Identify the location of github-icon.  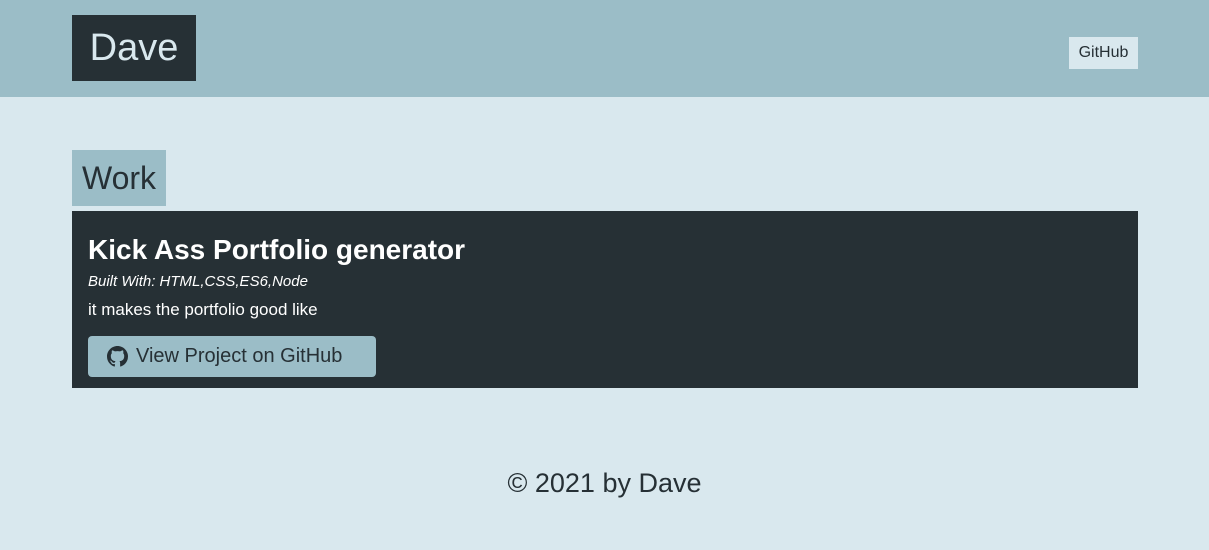
(117, 356).